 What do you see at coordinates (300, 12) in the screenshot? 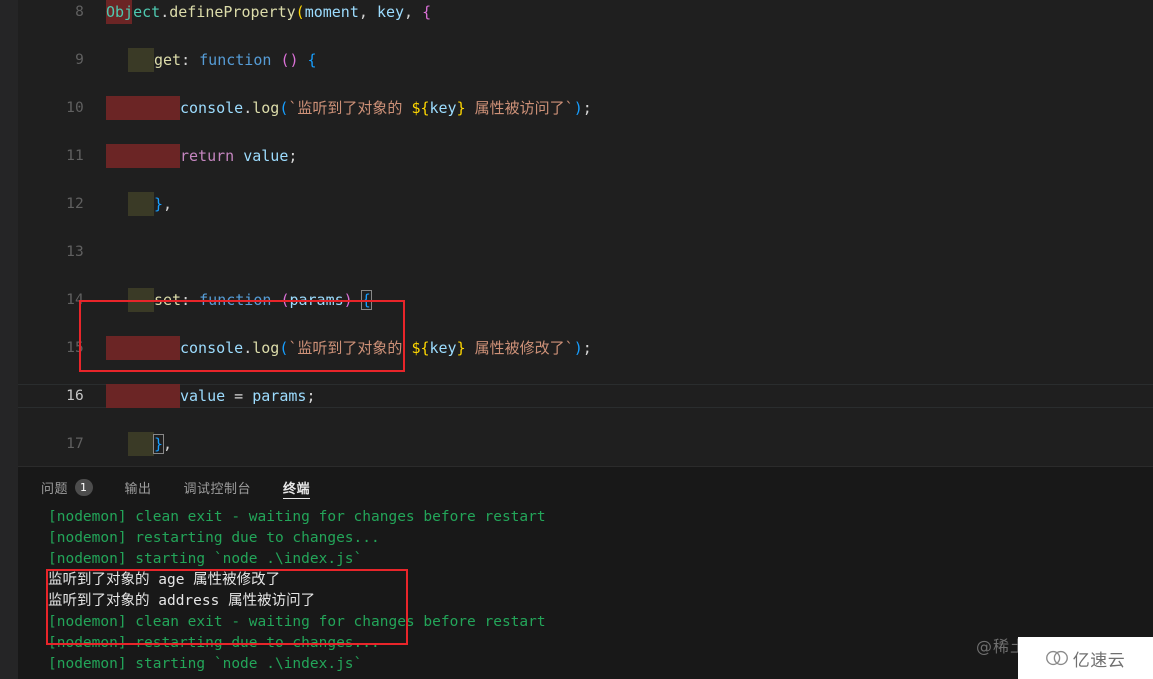
I see `token-paren-open: (` at bounding box center [300, 12].